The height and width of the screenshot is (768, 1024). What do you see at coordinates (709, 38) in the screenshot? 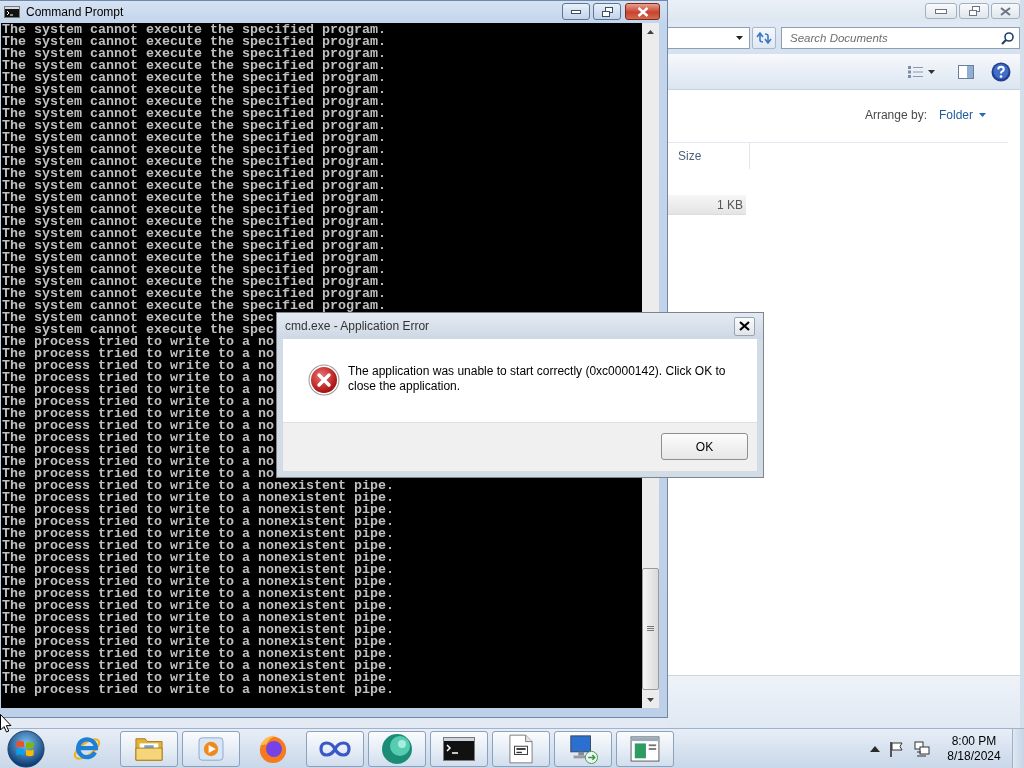
I see `address-field` at bounding box center [709, 38].